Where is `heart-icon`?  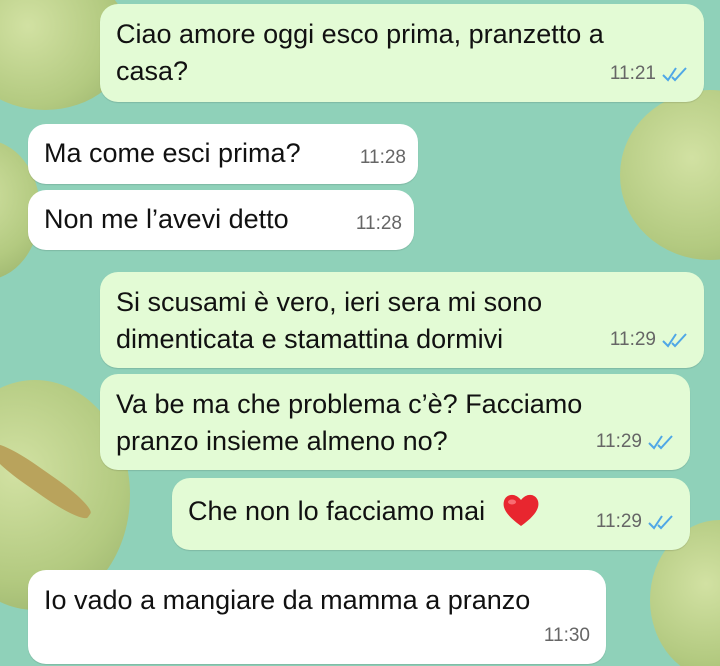 heart-icon is located at coordinates (521, 510).